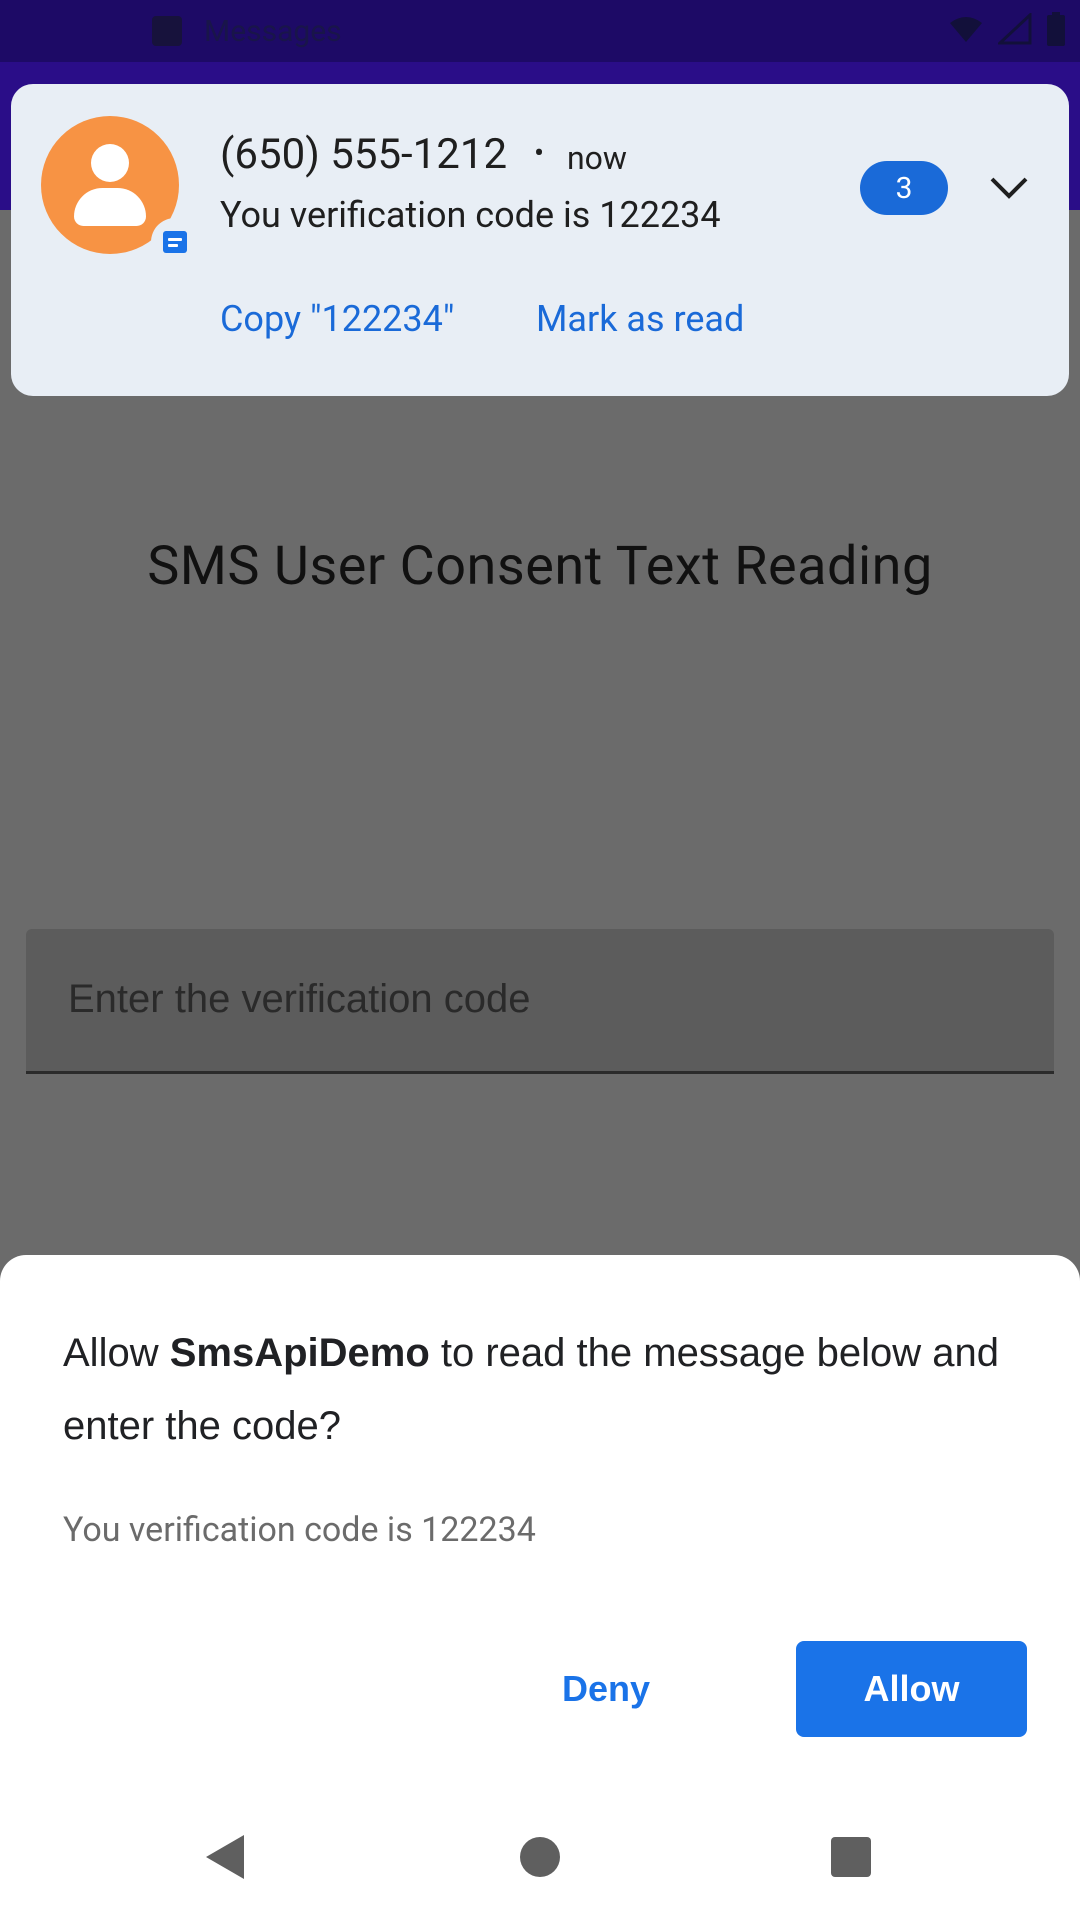 This screenshot has height=1920, width=1080. Describe the element at coordinates (299, 1353) in the screenshot. I see `dialog-app-name: SmsApiDemo` at that location.